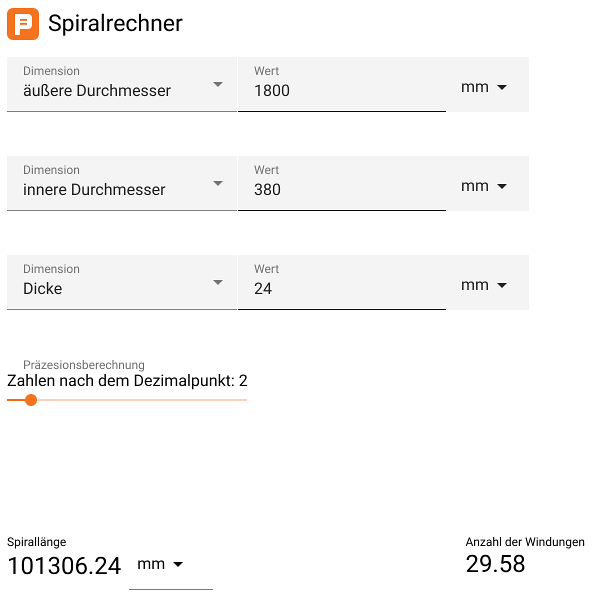  What do you see at coordinates (525, 542) in the screenshot?
I see `turns-label: Anzahl der Windungen` at bounding box center [525, 542].